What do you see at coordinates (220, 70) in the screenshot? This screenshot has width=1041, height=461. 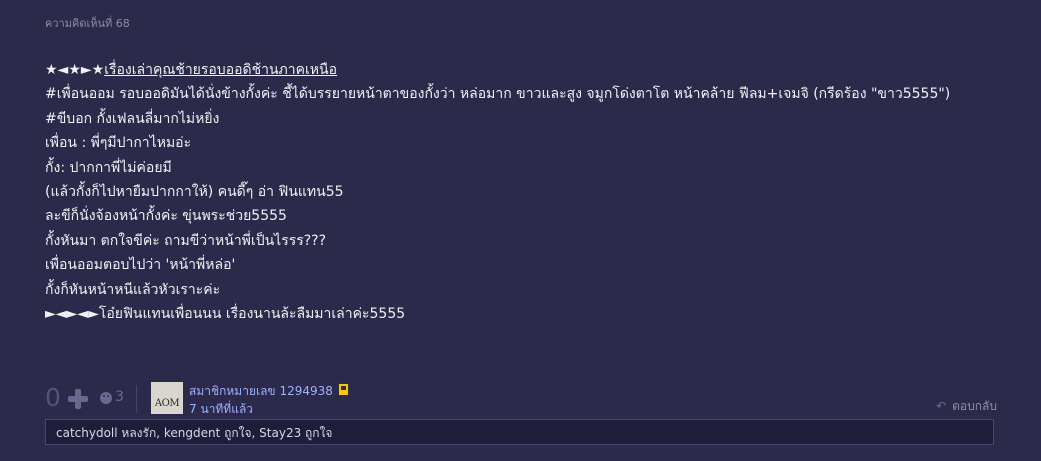 I see `comment-title: เรื่องเล่าคุณช้ายรอบออดิช้านภาคเหนือ` at bounding box center [220, 70].